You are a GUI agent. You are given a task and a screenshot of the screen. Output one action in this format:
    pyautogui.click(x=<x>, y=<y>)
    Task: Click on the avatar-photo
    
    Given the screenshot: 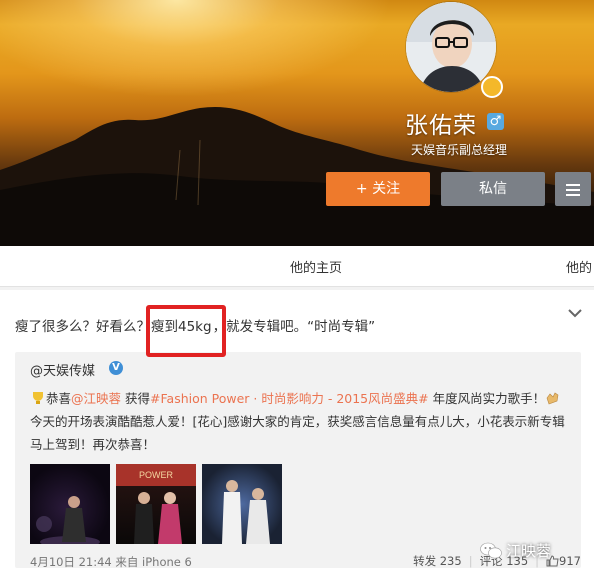 What is the action you would take?
    pyautogui.click(x=451, y=47)
    